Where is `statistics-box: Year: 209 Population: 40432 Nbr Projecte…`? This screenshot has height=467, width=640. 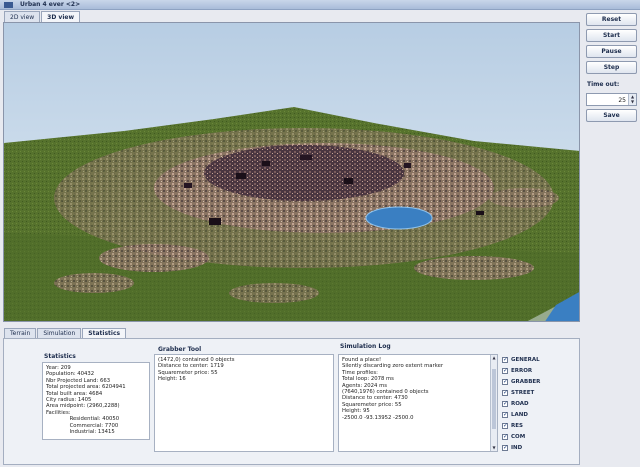
statistics-box: Year: 209 Population: 40432 Nbr Projecte… is located at coordinates (96, 401).